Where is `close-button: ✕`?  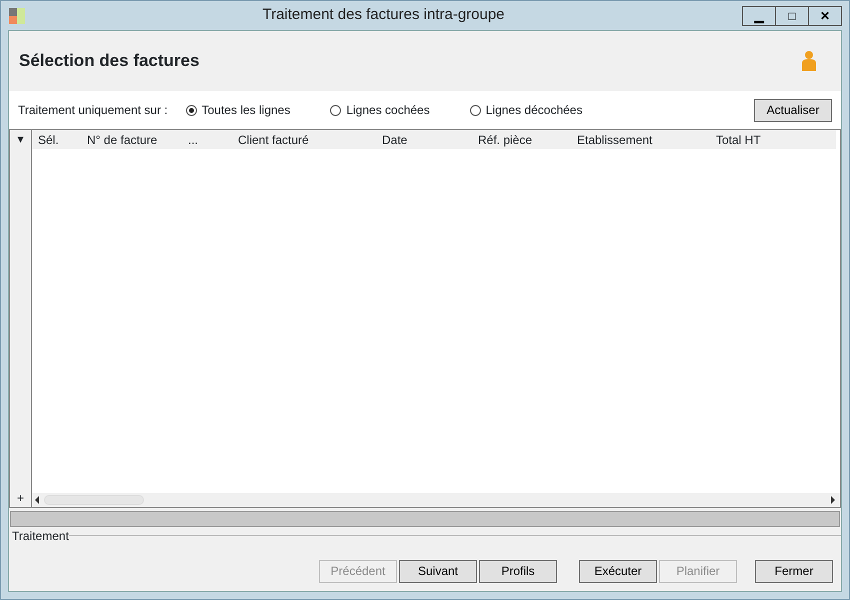
close-button: ✕ is located at coordinates (825, 16).